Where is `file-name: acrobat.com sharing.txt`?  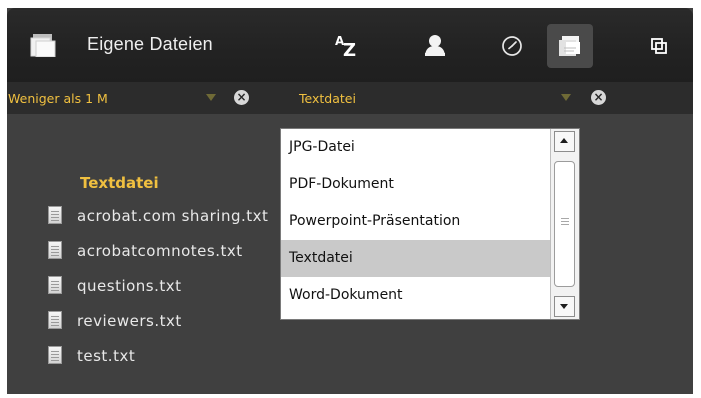 file-name: acrobat.com sharing.txt is located at coordinates (173, 216).